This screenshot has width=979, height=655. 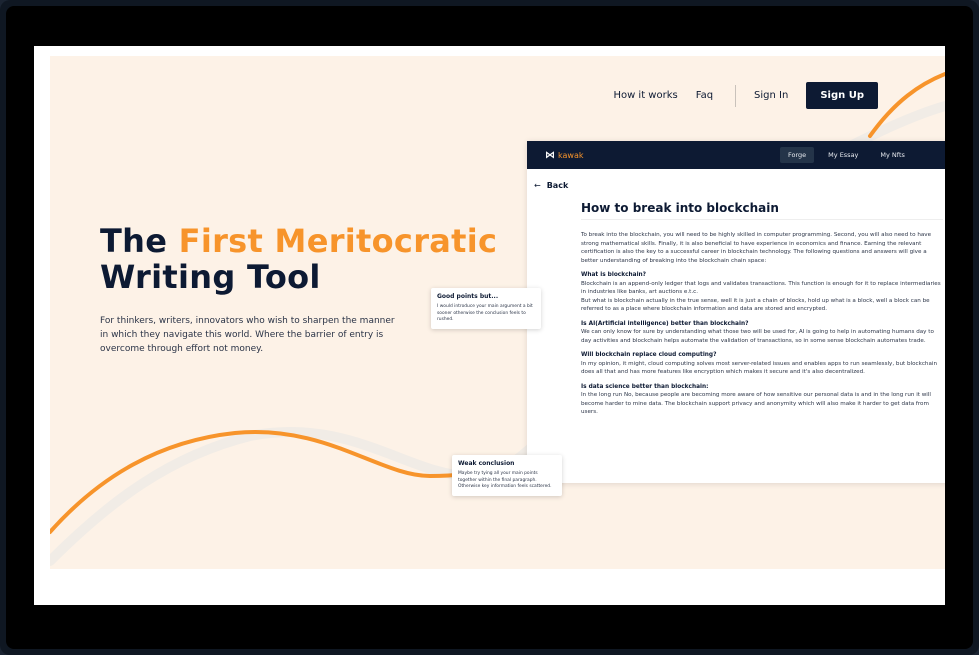 I want to click on back-button: ← Back, so click(x=551, y=185).